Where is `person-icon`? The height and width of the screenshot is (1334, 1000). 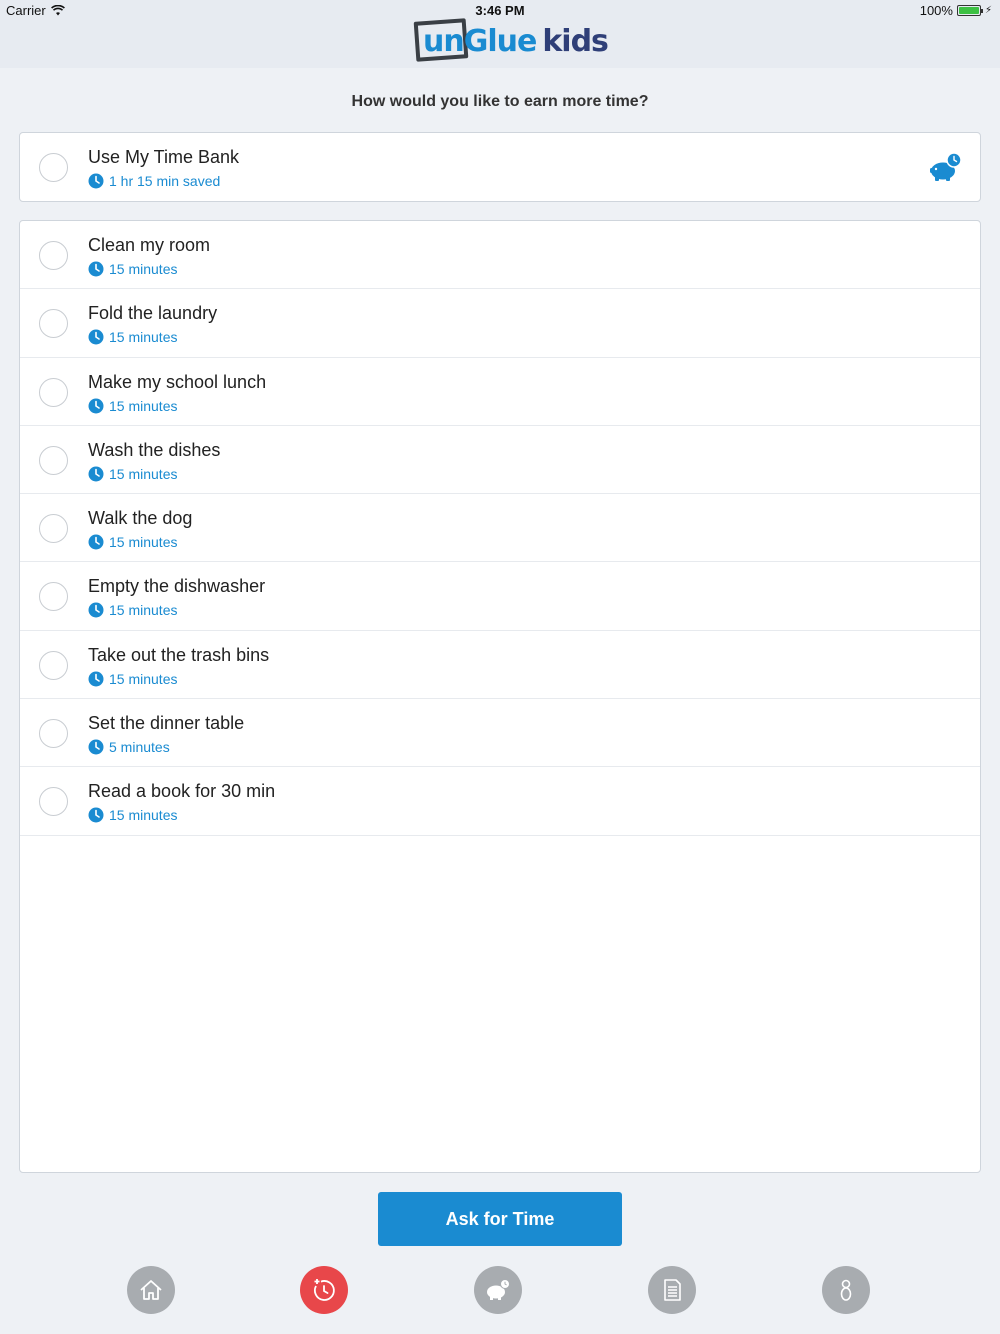 person-icon is located at coordinates (846, 1290).